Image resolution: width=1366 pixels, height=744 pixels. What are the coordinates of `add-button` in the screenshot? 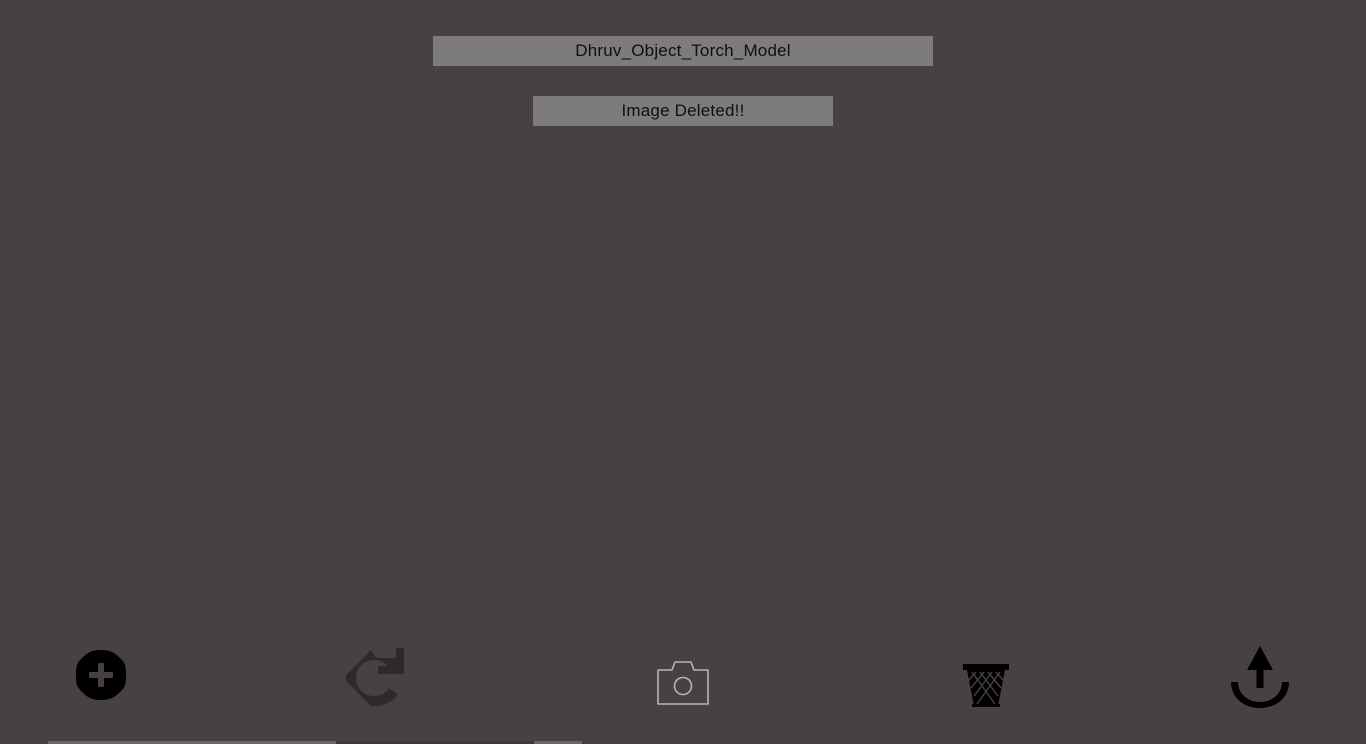 It's located at (101, 675).